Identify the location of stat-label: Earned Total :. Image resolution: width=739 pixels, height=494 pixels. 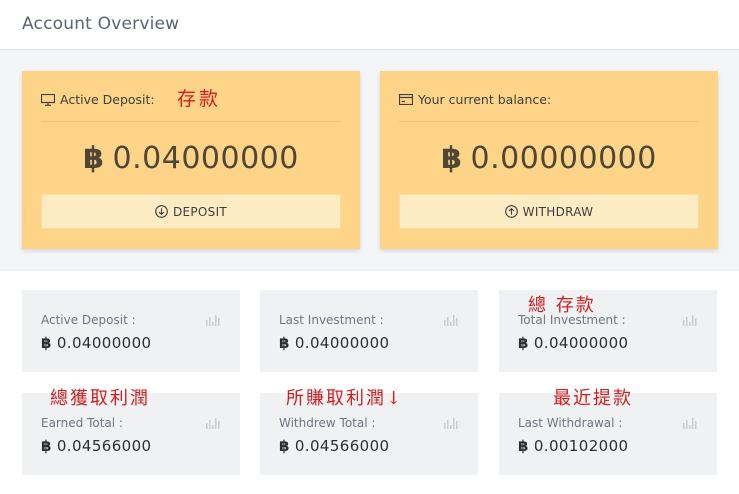
(82, 423).